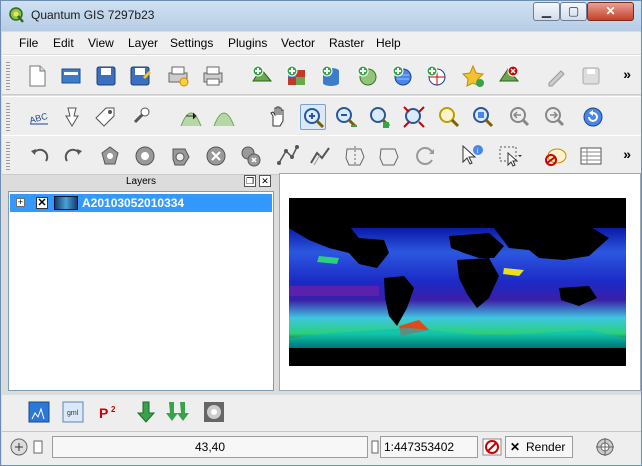  What do you see at coordinates (515, 447) in the screenshot?
I see `render-check-icon: ✕` at bounding box center [515, 447].